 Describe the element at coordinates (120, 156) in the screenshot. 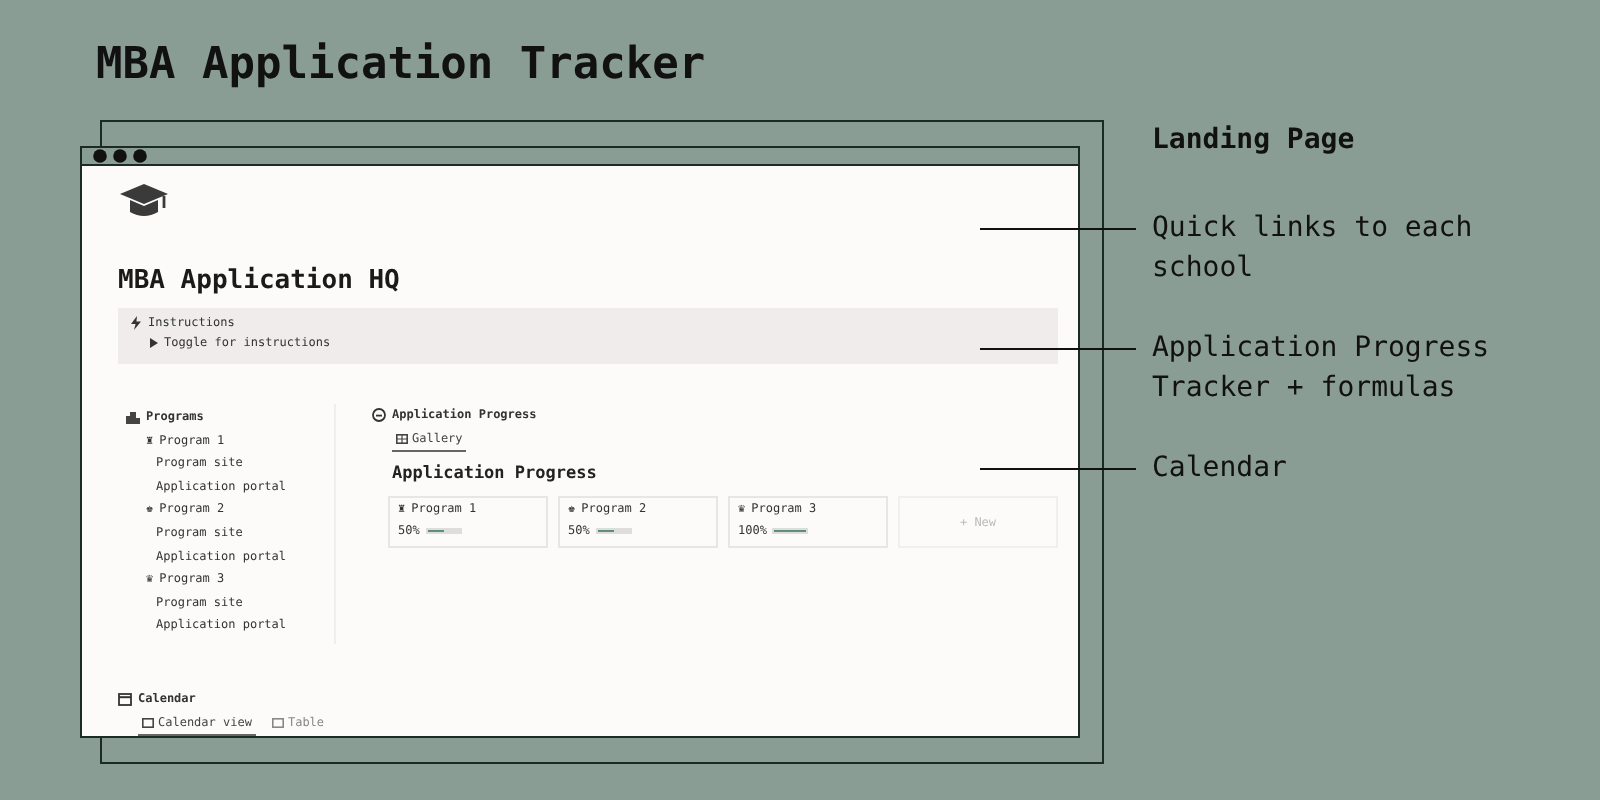

I see `window-dots-icon` at that location.